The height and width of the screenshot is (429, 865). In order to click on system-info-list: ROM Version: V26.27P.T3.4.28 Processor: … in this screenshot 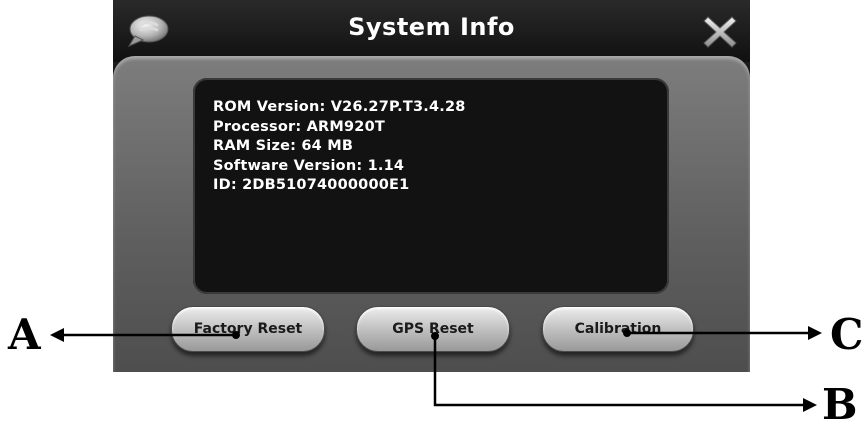, I will do `click(339, 147)`.